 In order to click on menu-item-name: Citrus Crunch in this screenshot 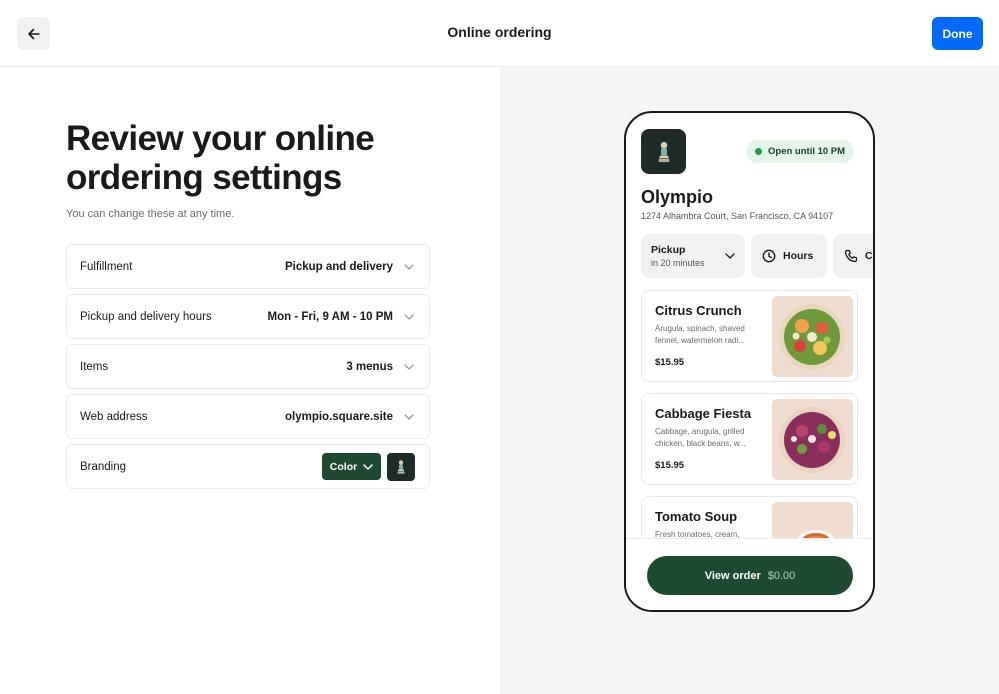, I will do `click(698, 310)`.